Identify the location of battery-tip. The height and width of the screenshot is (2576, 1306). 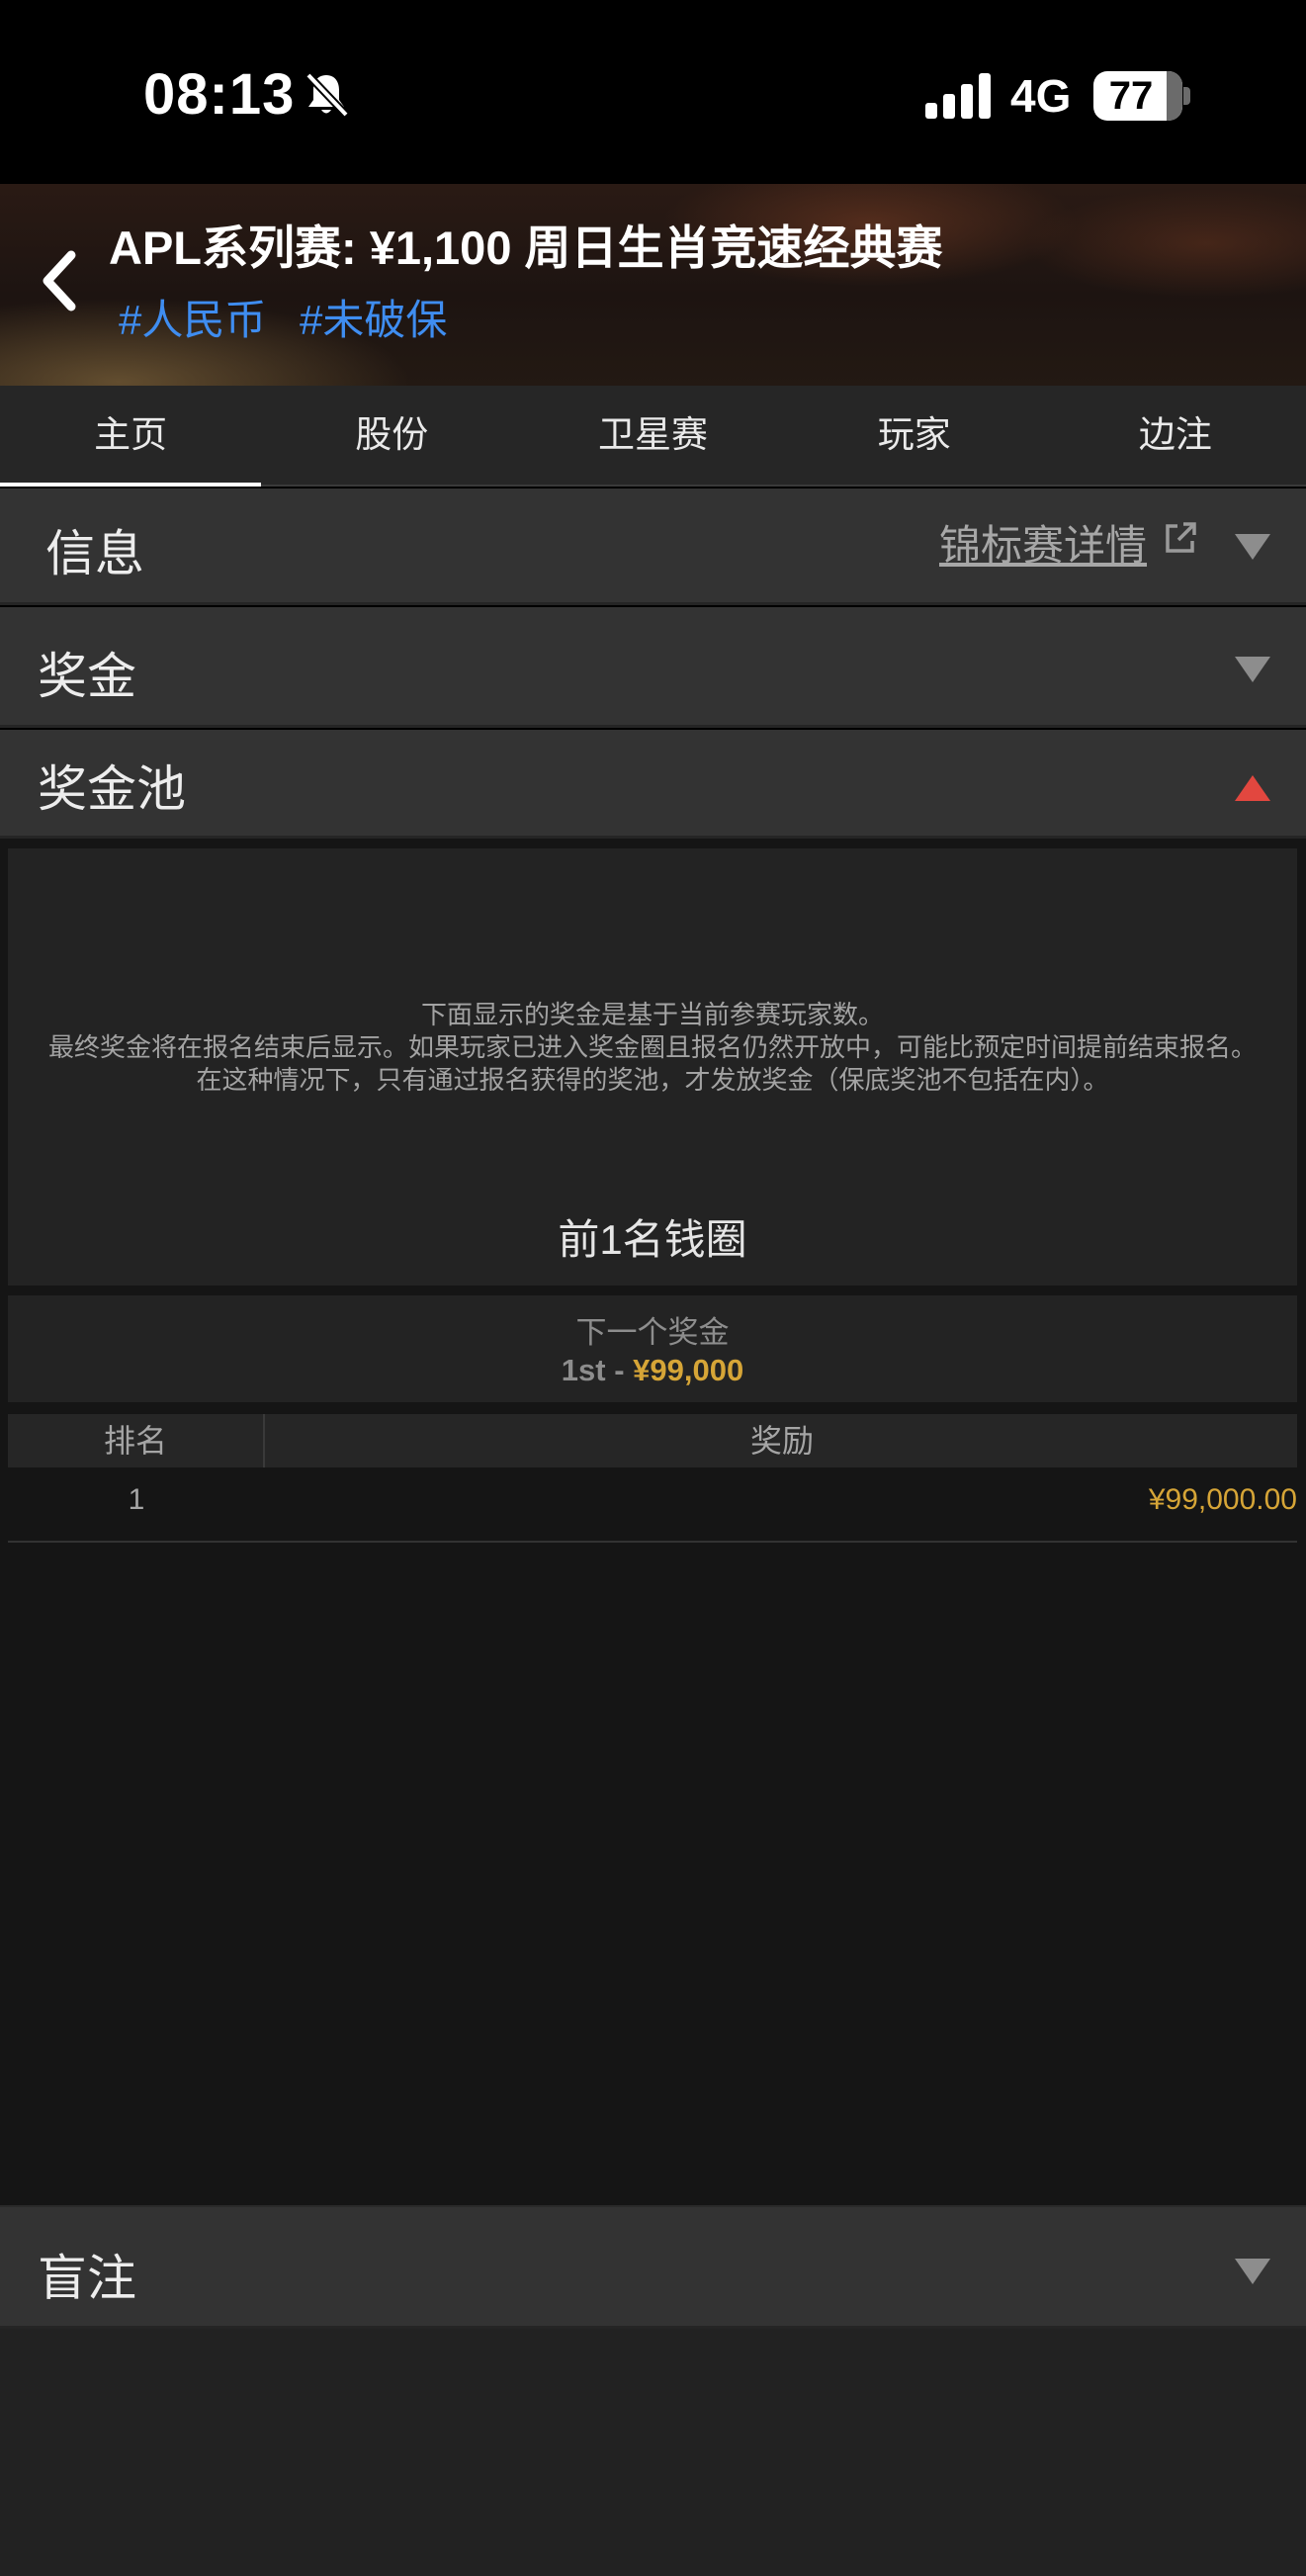
(1186, 96).